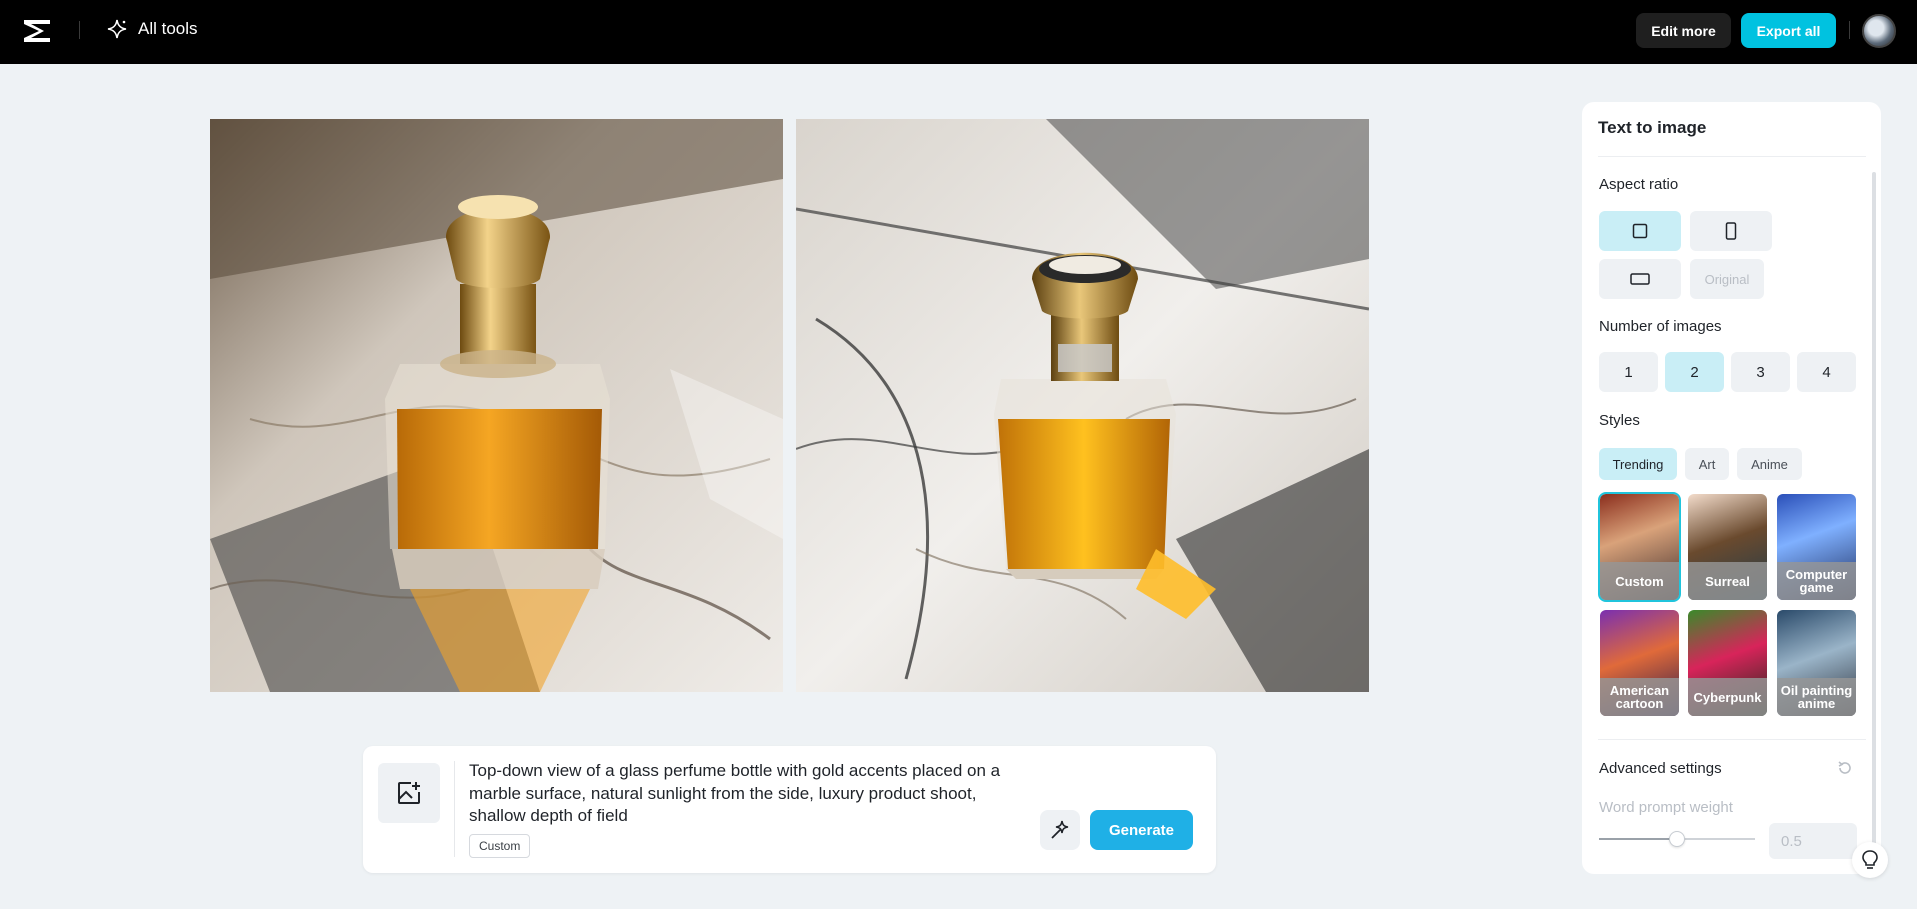 This screenshot has width=1917, height=909. What do you see at coordinates (1813, 841) in the screenshot?
I see `word-prompt-weight-input: 0.5` at bounding box center [1813, 841].